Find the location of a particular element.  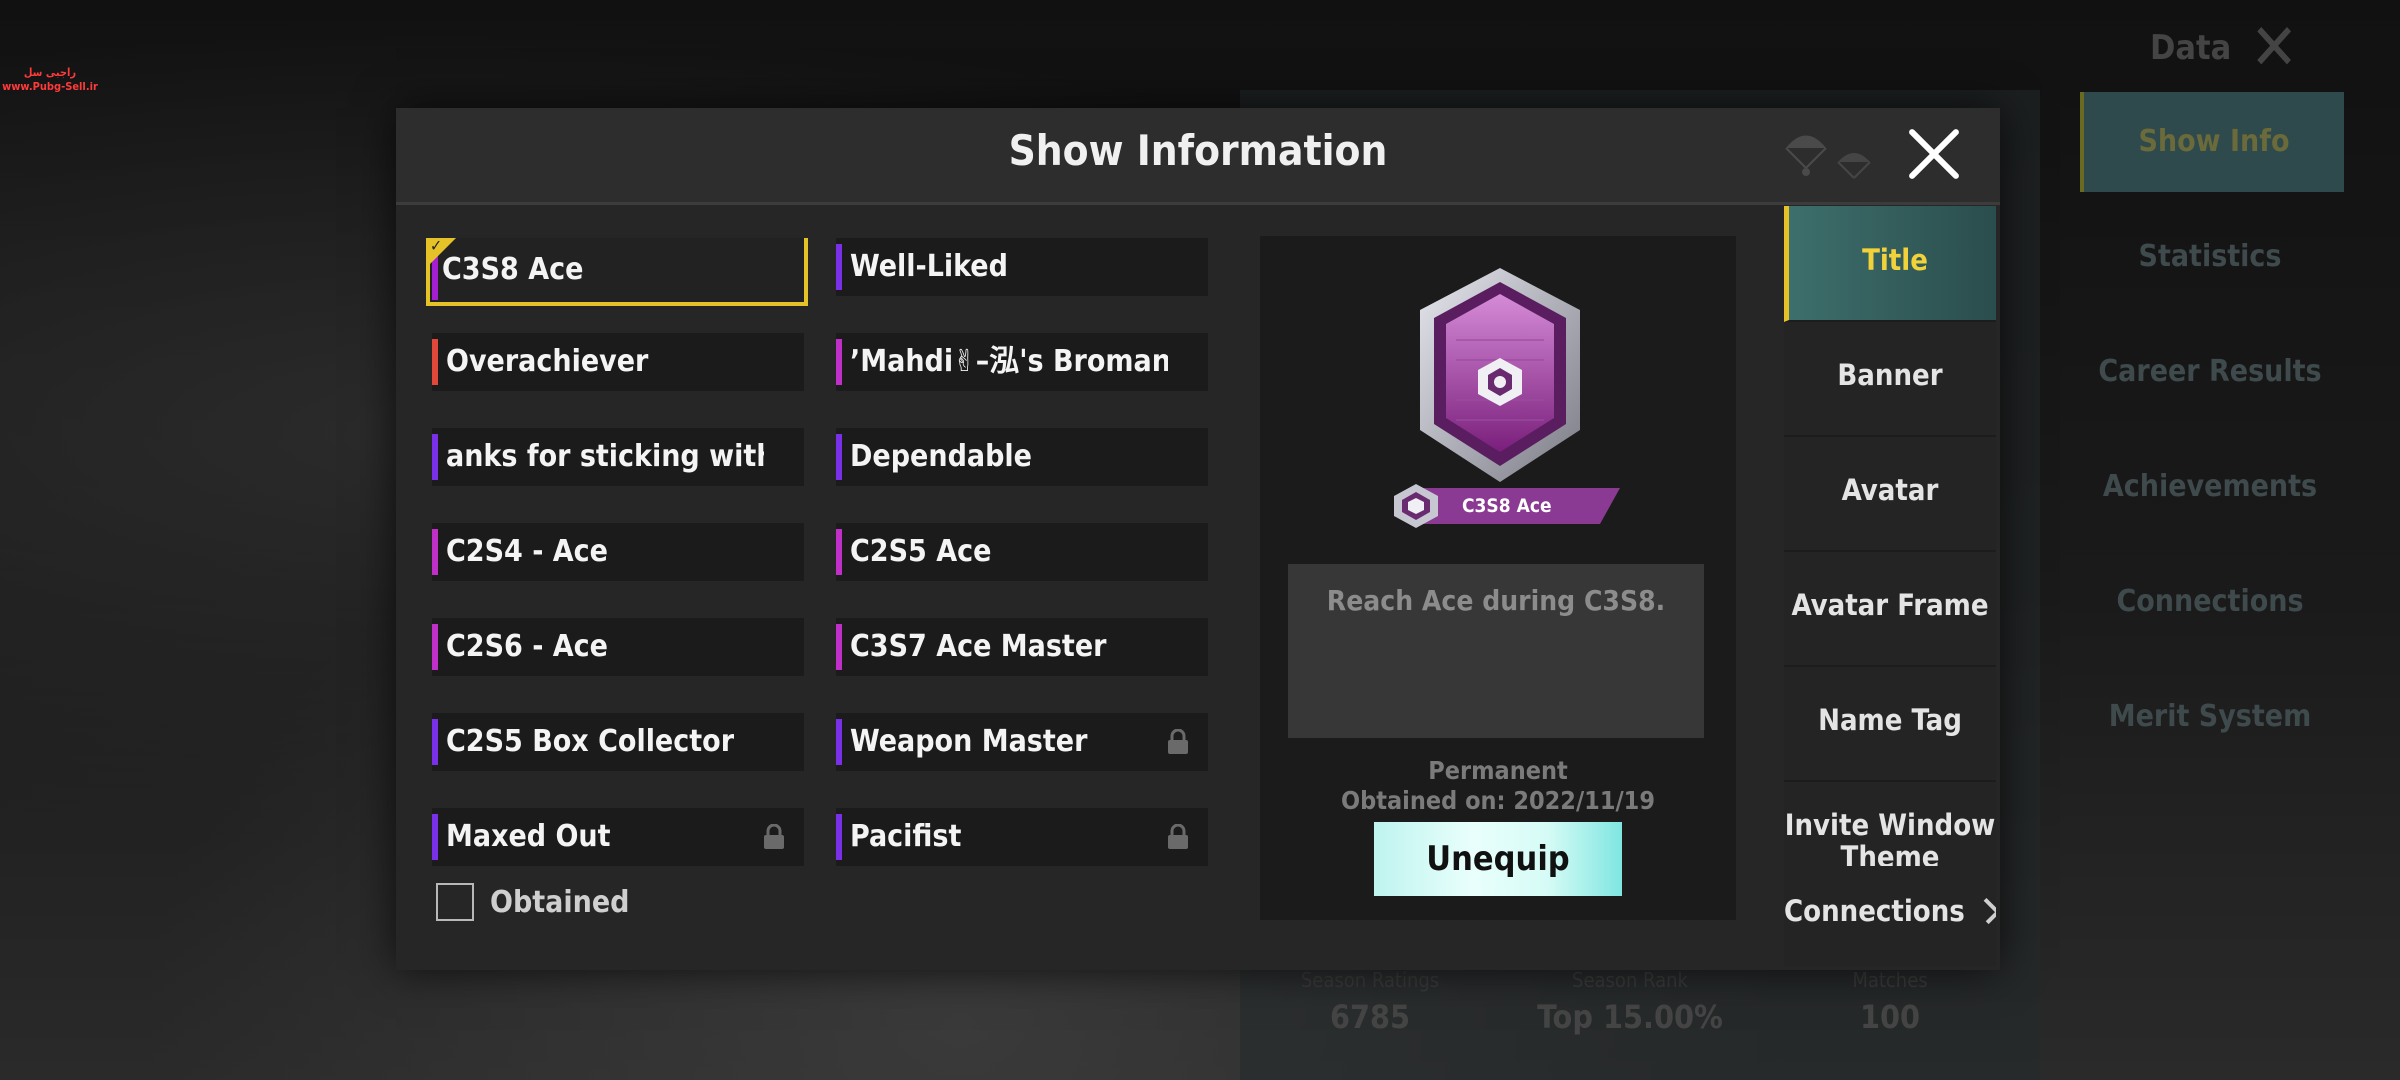

obtained-checkbox is located at coordinates (455, 902).